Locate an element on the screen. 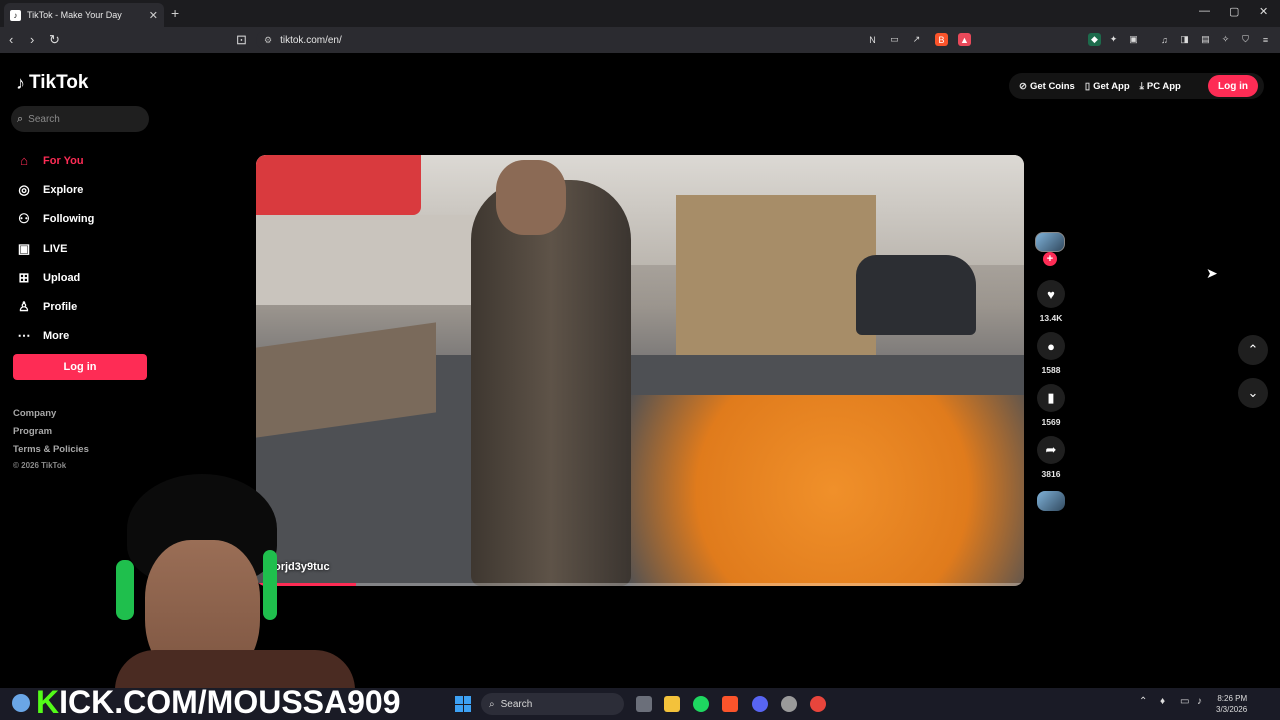 This screenshot has height=720, width=1280. get-coins-link: ⊘ Get Coins is located at coordinates (1047, 86).